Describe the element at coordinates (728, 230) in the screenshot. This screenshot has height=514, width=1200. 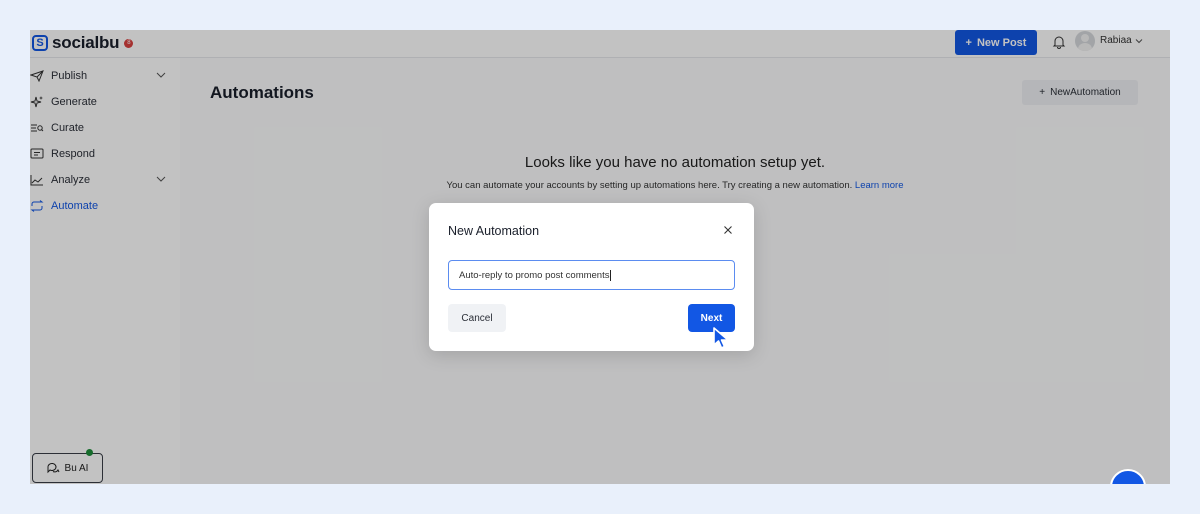
I see `close-icon` at that location.